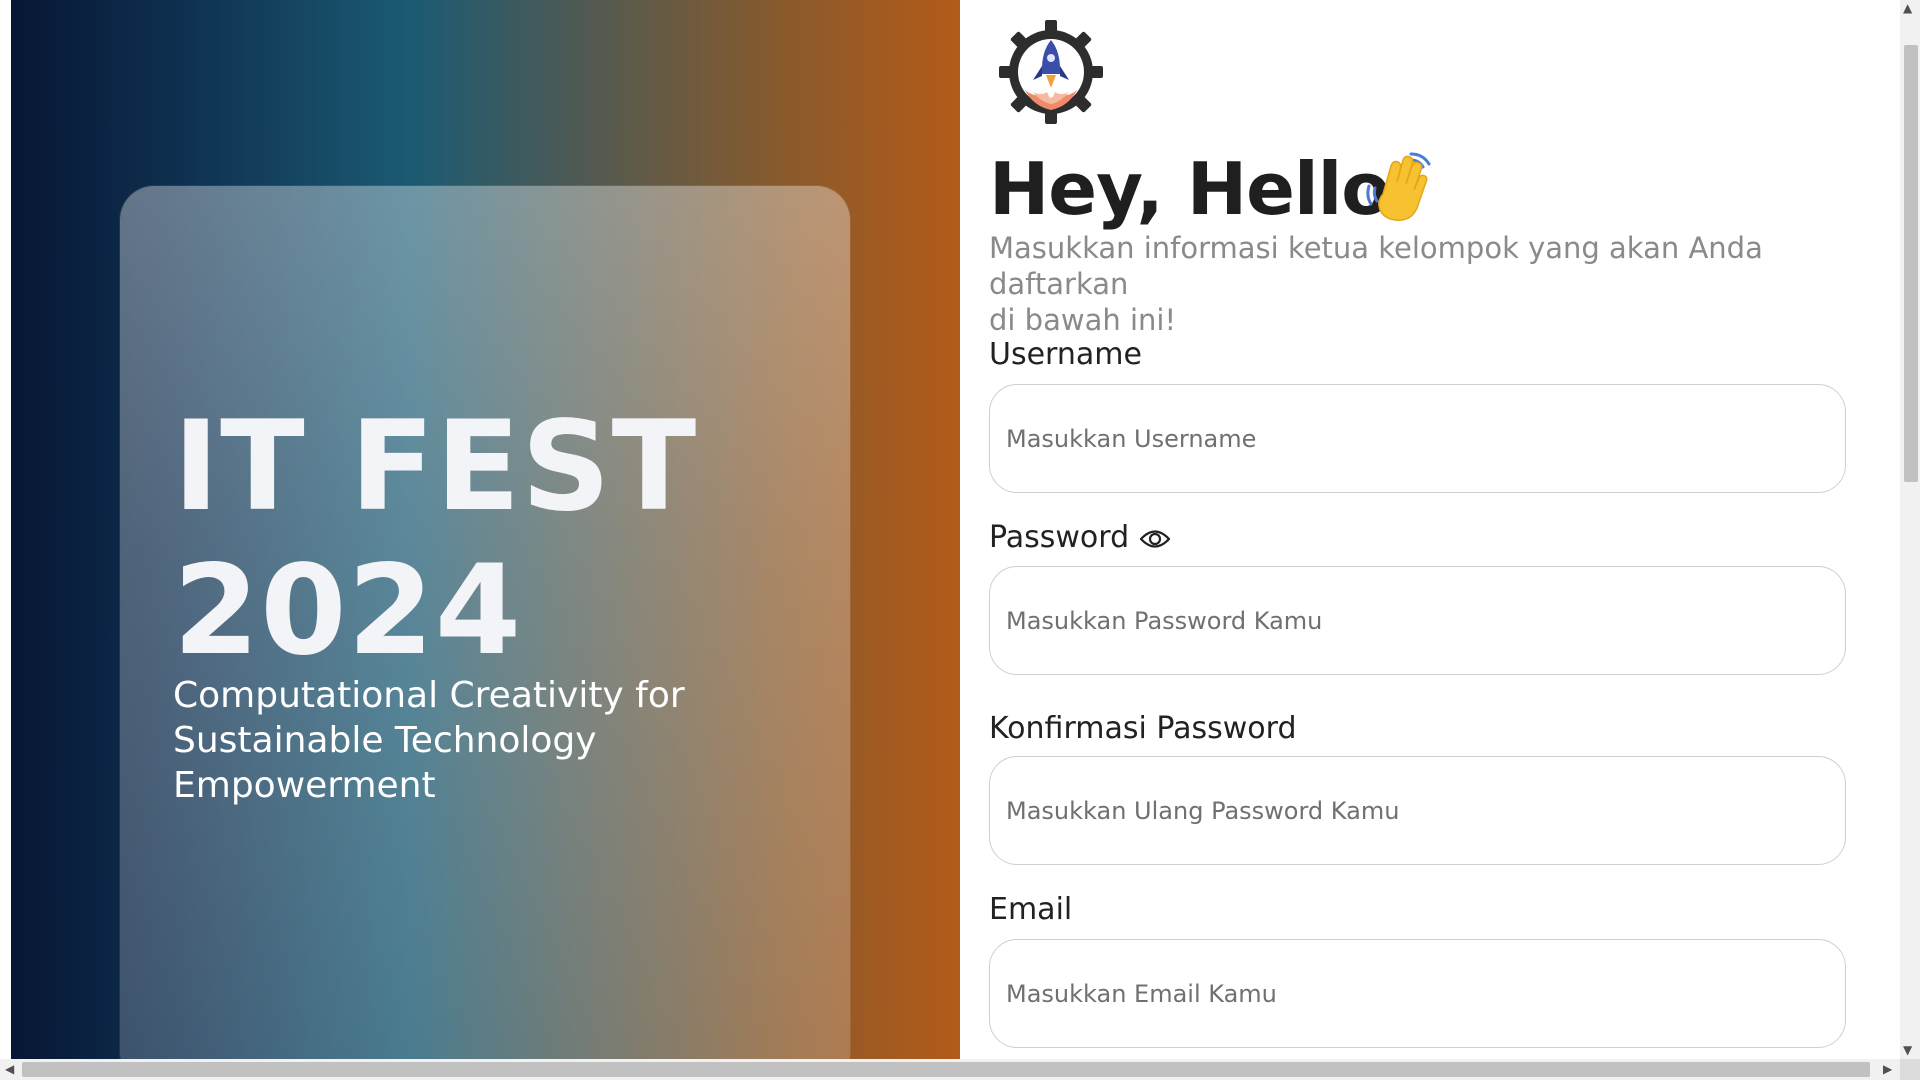 The width and height of the screenshot is (1920, 1080). Describe the element at coordinates (1887, 1069) in the screenshot. I see `scroll-right-icon: ▶` at that location.